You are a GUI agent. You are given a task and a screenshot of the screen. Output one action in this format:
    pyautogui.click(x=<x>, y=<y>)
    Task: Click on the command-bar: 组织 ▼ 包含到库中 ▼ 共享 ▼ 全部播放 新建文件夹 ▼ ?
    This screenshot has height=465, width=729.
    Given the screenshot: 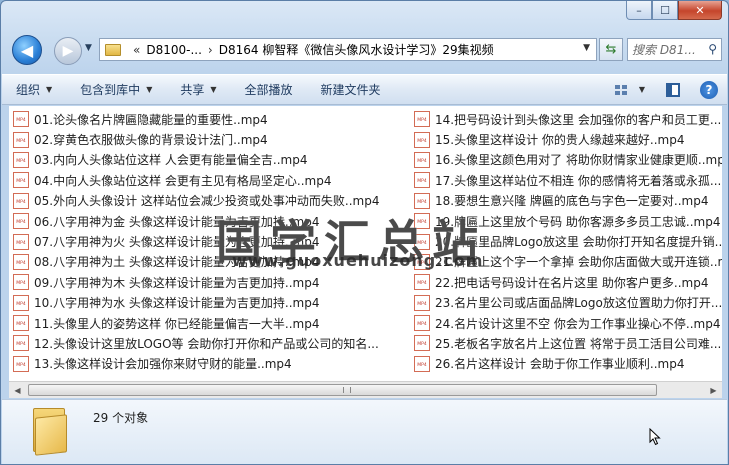 What is the action you would take?
    pyautogui.click(x=364, y=89)
    